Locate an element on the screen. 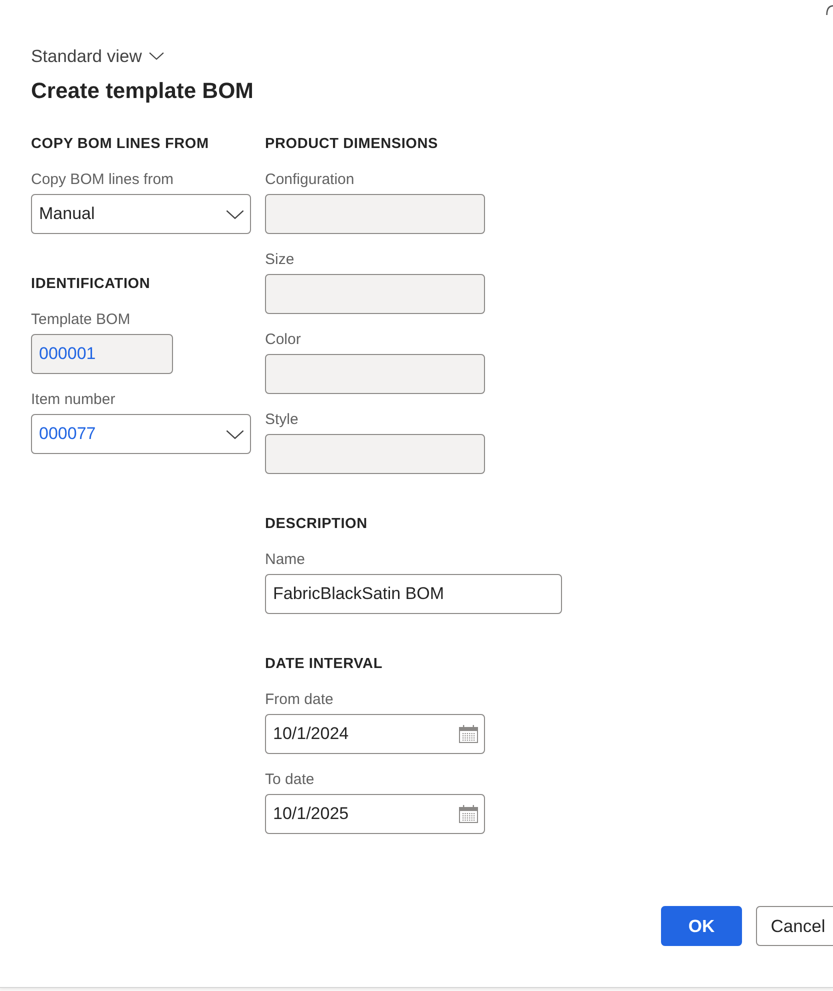  date-field: 10/1/2025 is located at coordinates (375, 814).